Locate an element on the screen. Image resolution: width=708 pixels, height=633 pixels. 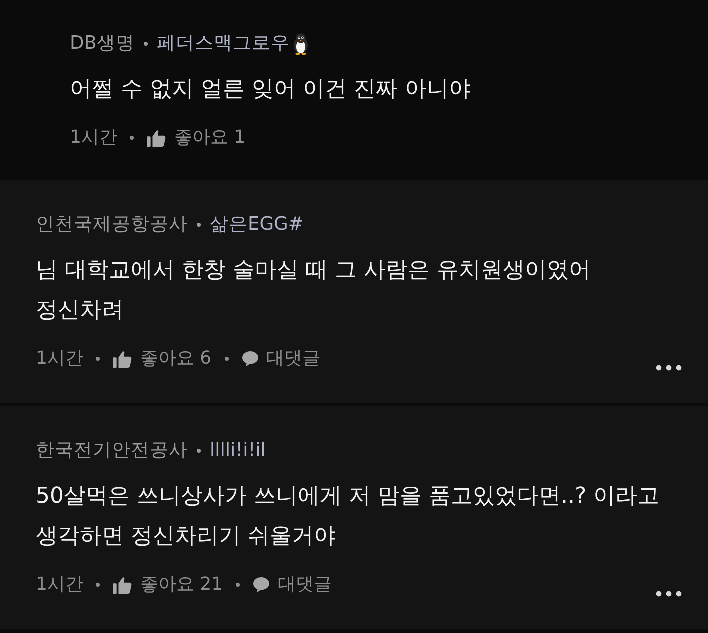
nickname: lllli!i!il is located at coordinates (238, 451).